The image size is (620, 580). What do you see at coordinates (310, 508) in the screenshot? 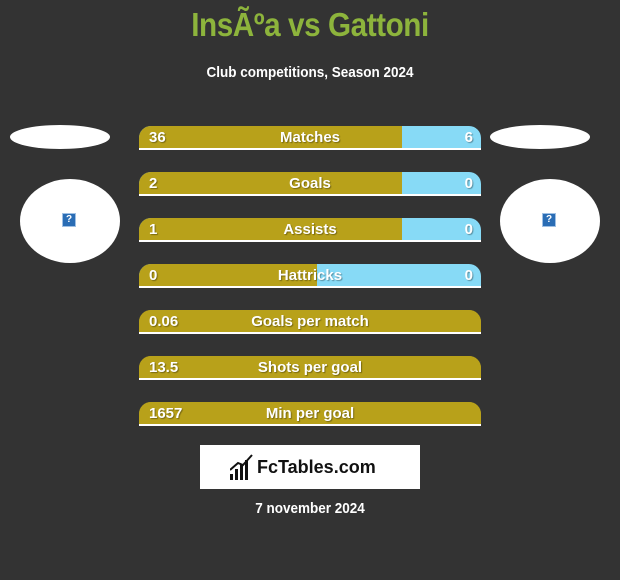
I see `report-date: 7 november 2024` at bounding box center [310, 508].